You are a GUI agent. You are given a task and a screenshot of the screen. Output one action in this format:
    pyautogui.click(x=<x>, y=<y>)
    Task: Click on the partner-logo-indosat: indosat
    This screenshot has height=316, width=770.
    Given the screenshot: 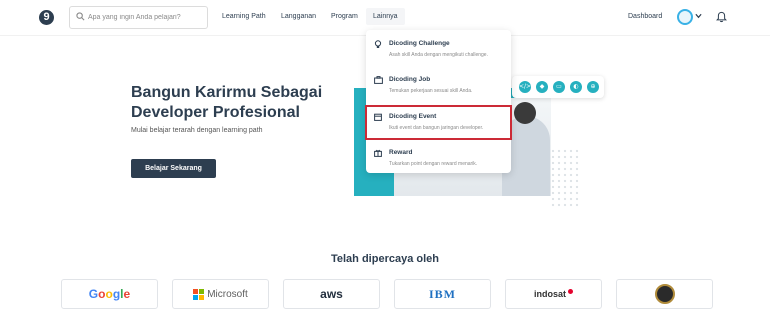 What is the action you would take?
    pyautogui.click(x=553, y=294)
    